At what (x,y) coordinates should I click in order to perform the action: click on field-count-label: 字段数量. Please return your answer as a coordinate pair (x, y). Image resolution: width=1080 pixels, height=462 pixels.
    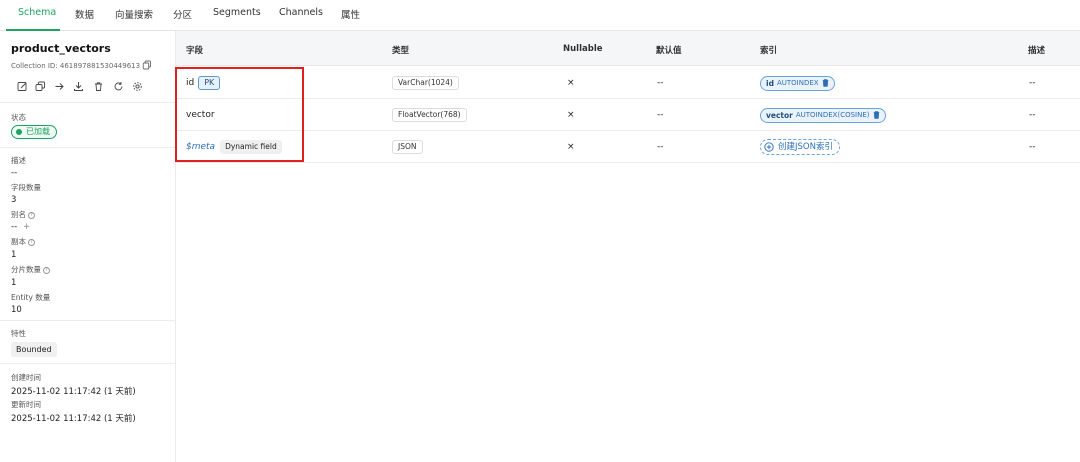
    Looking at the image, I should click on (26, 187).